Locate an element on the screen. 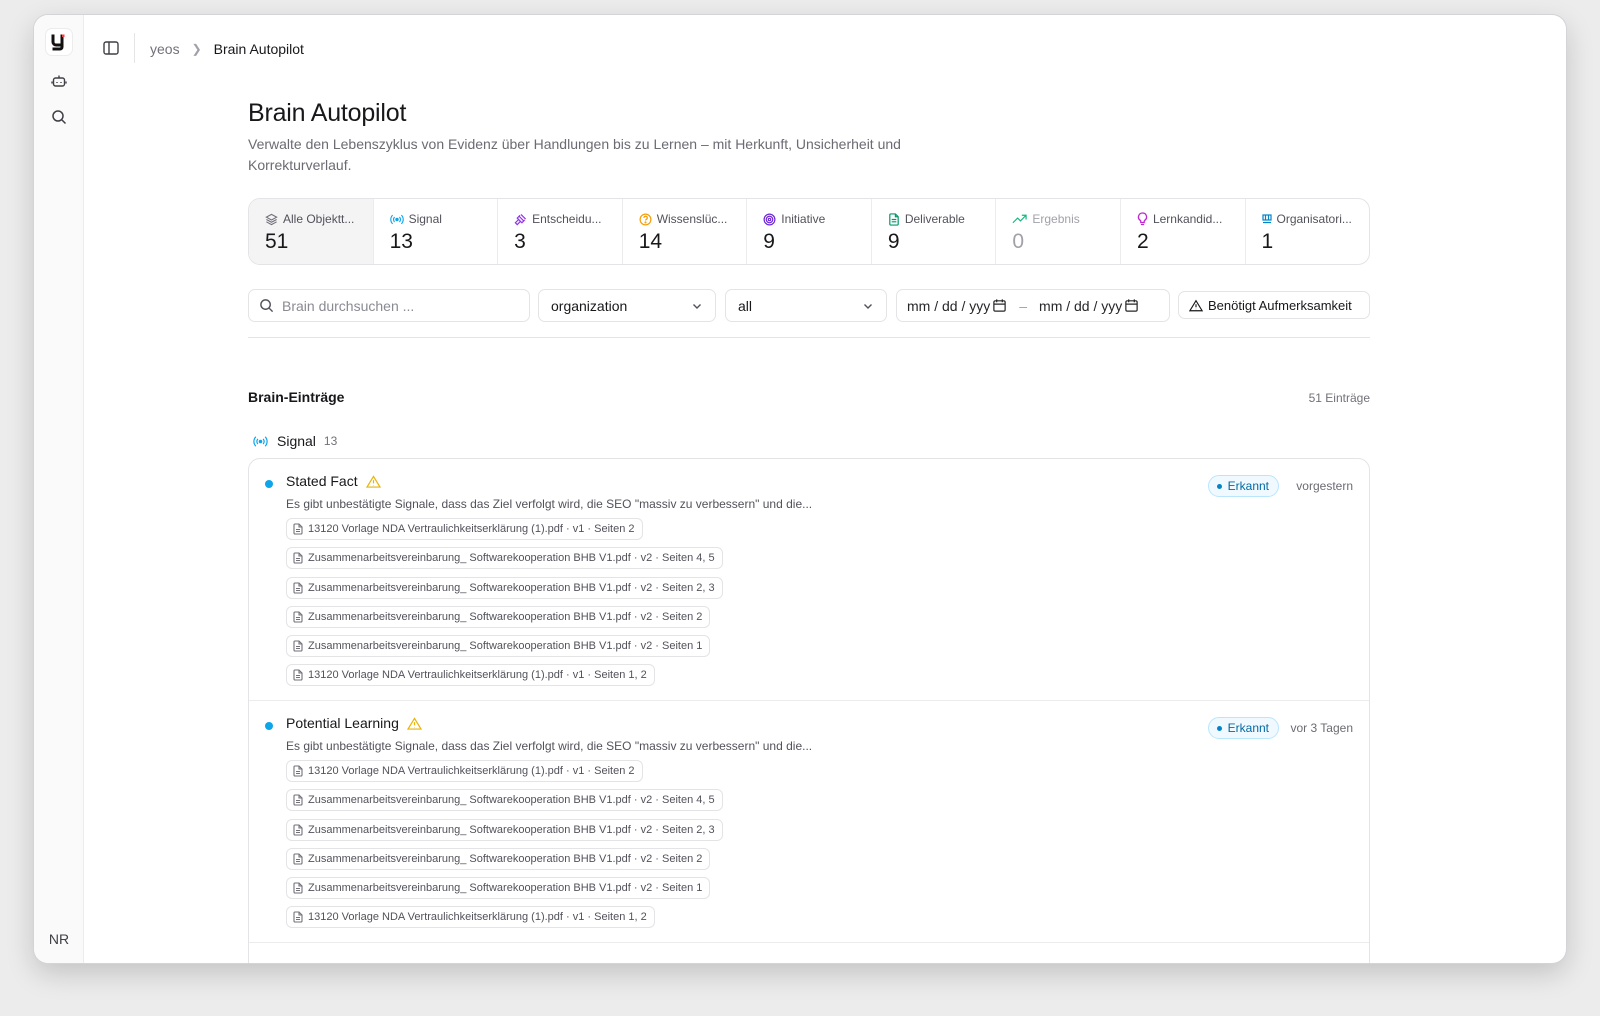 This screenshot has width=1600, height=1016. scope-select: organization is located at coordinates (627, 305).